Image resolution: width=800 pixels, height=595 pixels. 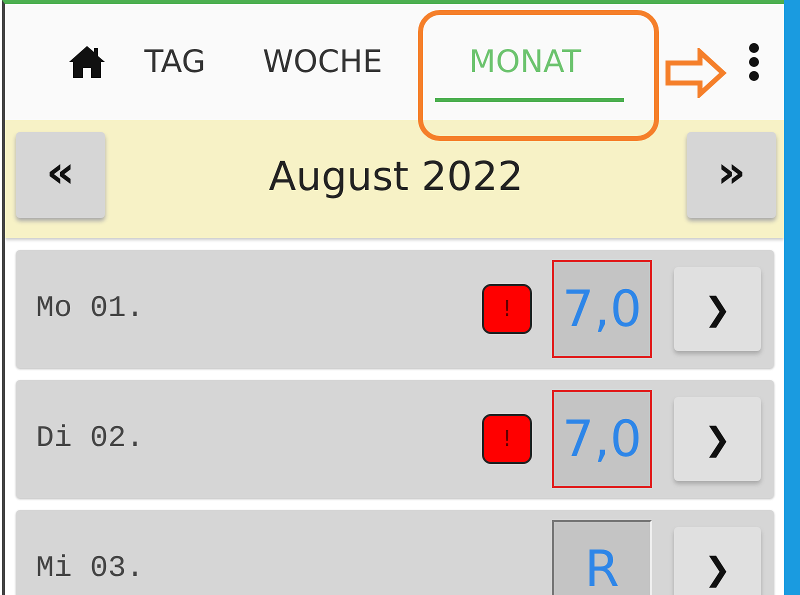 I want to click on next-month-button: », so click(x=731, y=175).